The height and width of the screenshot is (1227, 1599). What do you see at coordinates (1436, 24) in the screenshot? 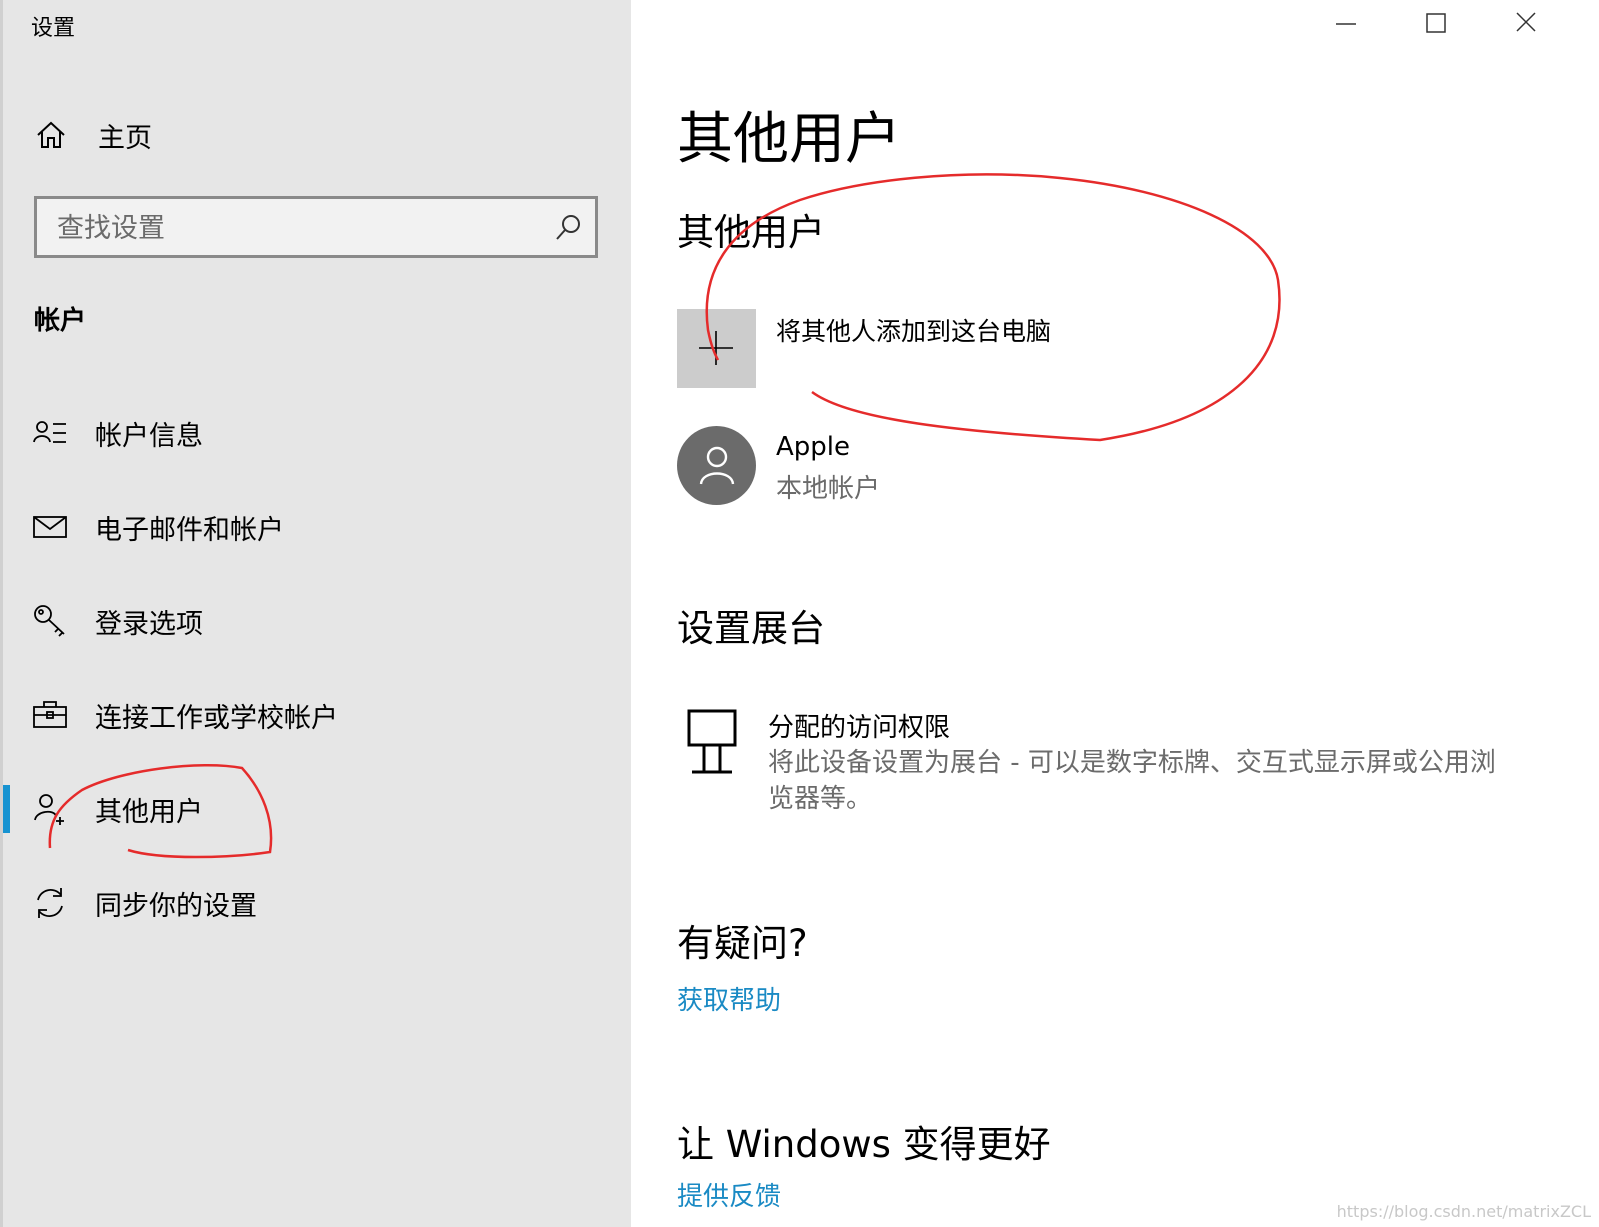
I see `maximize-icon` at bounding box center [1436, 24].